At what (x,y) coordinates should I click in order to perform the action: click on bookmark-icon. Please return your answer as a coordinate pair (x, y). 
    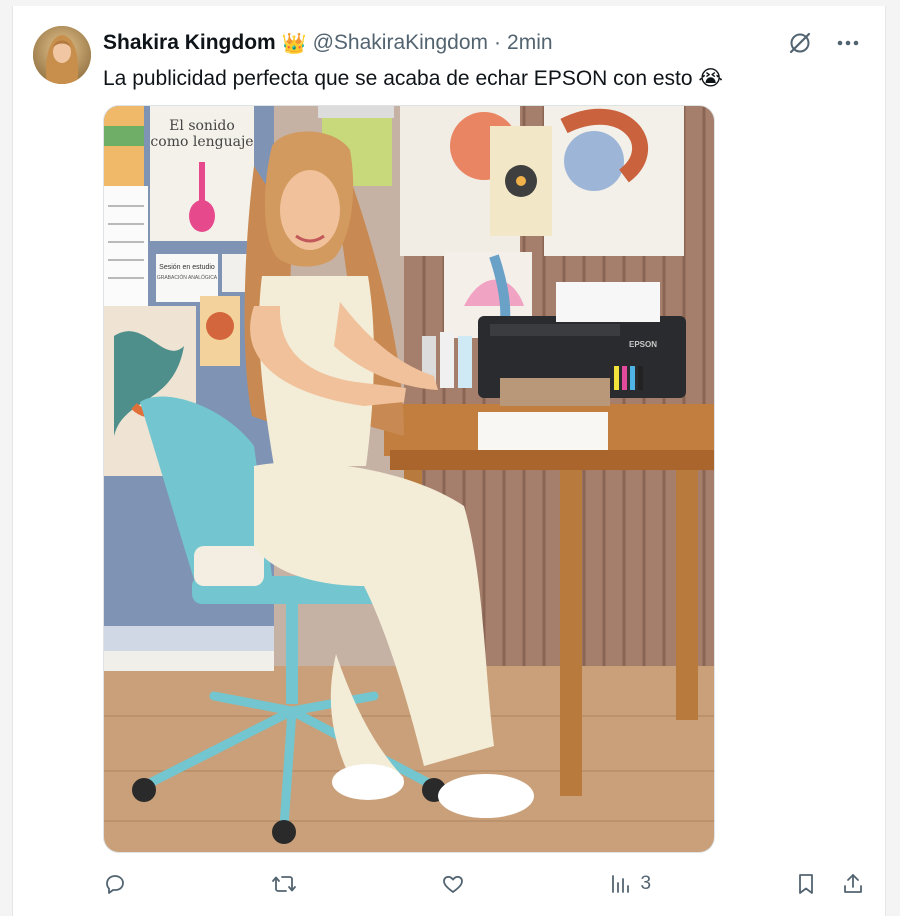
    Looking at the image, I should click on (806, 884).